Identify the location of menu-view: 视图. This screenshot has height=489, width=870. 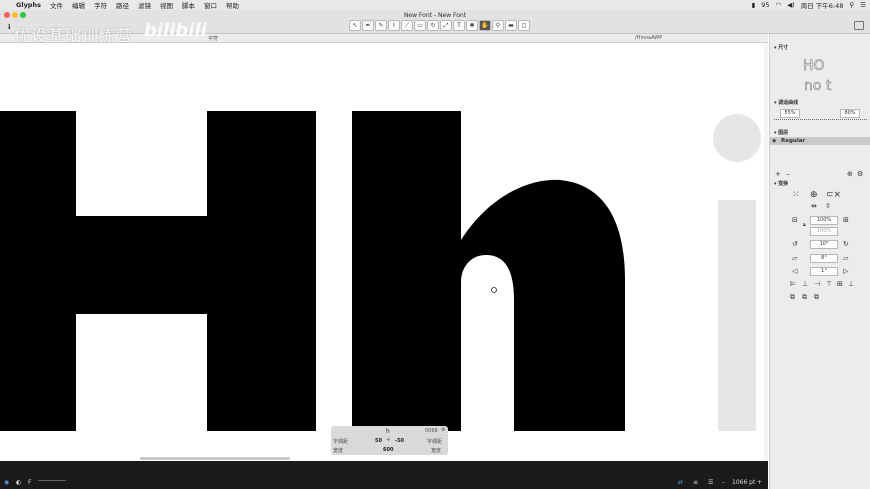
(166, 5).